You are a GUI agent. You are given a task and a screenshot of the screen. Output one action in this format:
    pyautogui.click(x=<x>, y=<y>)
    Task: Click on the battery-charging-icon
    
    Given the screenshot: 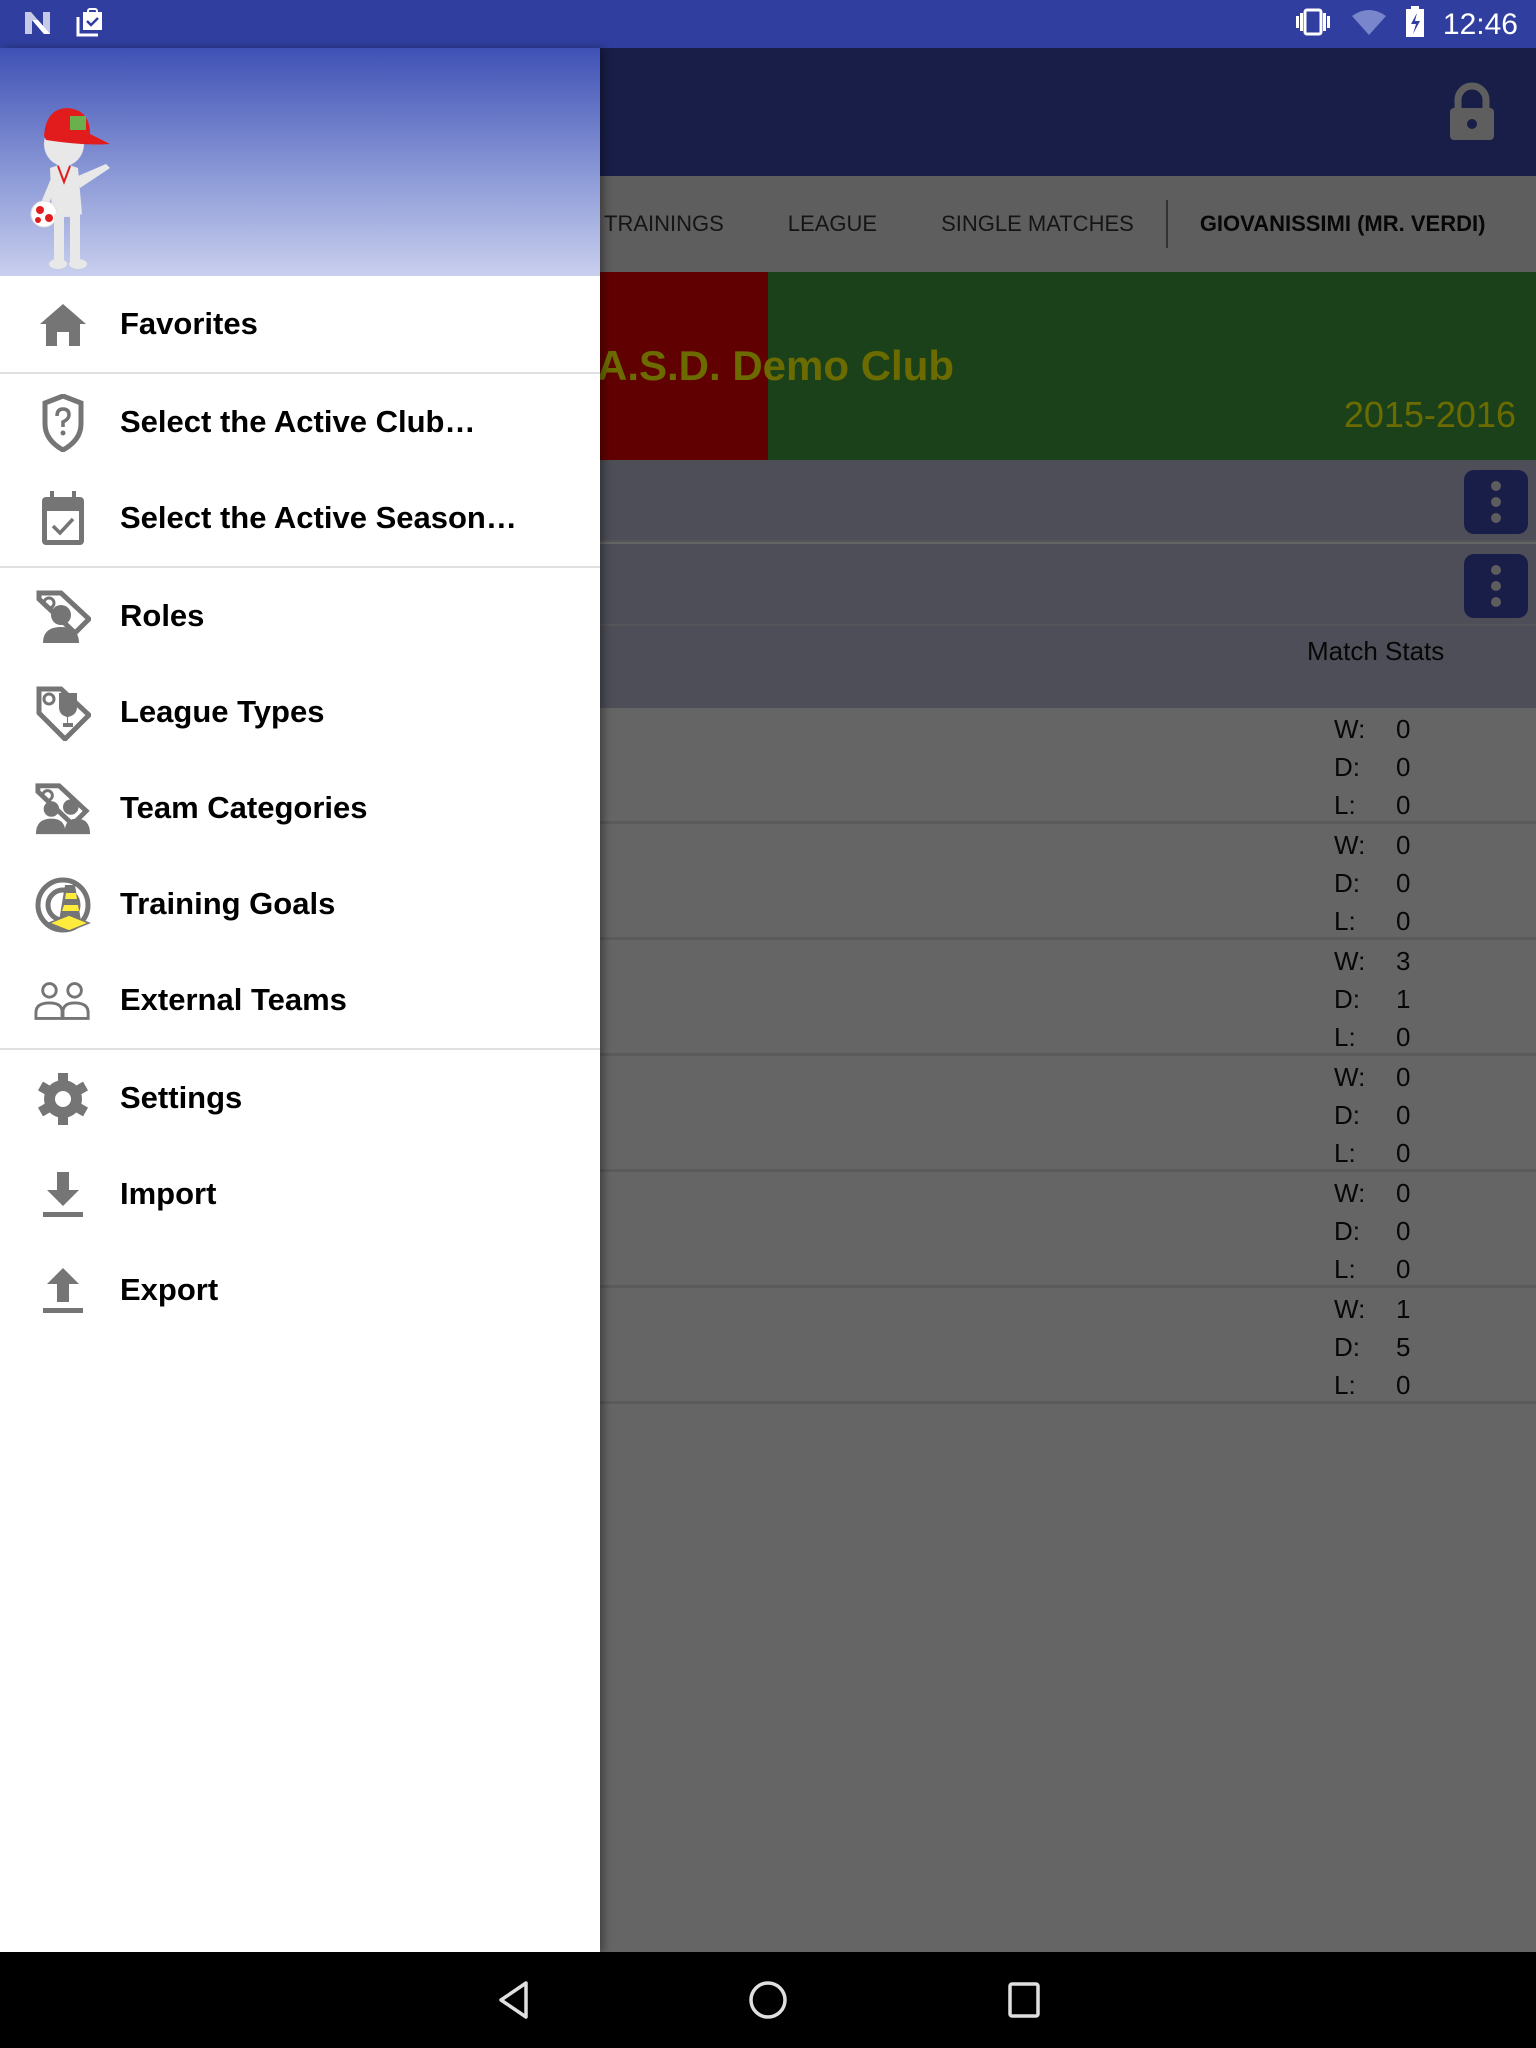 What is the action you would take?
    pyautogui.click(x=1415, y=24)
    